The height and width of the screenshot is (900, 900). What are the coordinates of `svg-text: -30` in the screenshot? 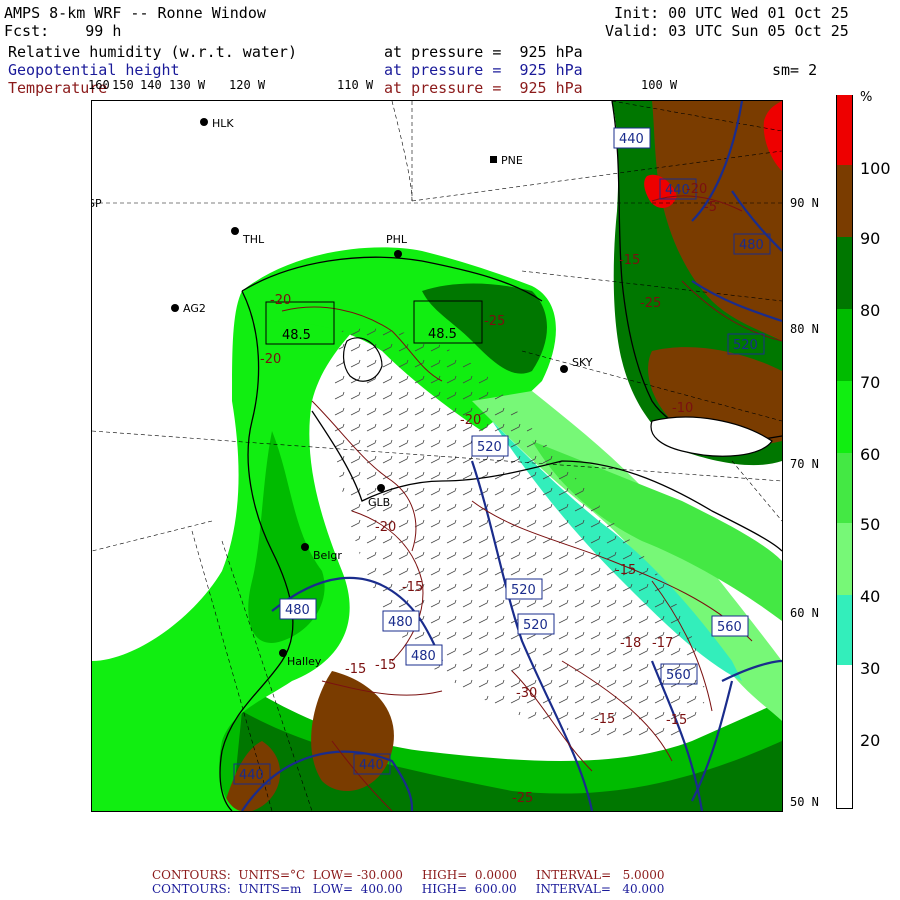 It's located at (526, 693).